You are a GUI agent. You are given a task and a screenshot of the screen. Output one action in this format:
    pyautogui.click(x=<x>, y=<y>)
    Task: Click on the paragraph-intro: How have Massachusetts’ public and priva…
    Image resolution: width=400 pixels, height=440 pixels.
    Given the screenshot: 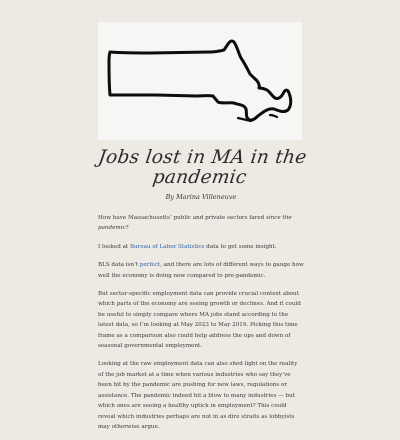 What is the action you would take?
    pyautogui.click(x=201, y=223)
    